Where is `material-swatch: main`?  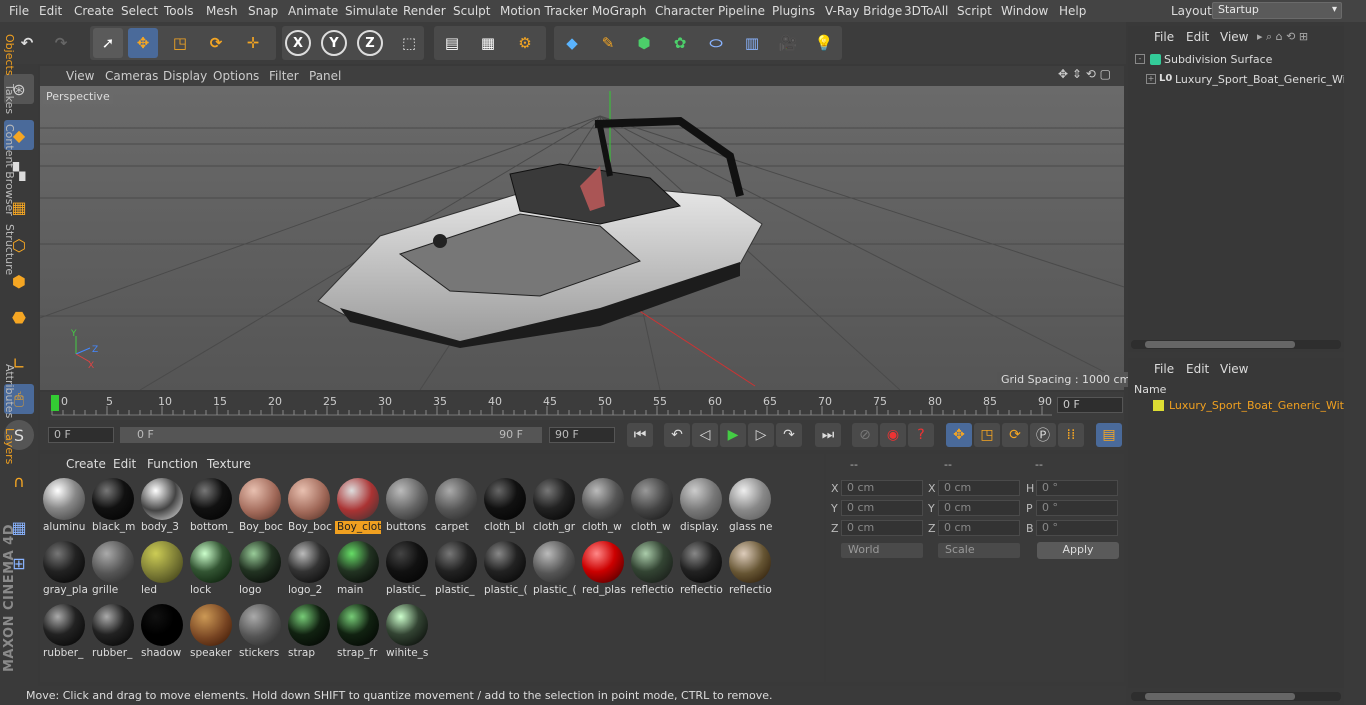
material-swatch: main is located at coordinates (358, 568).